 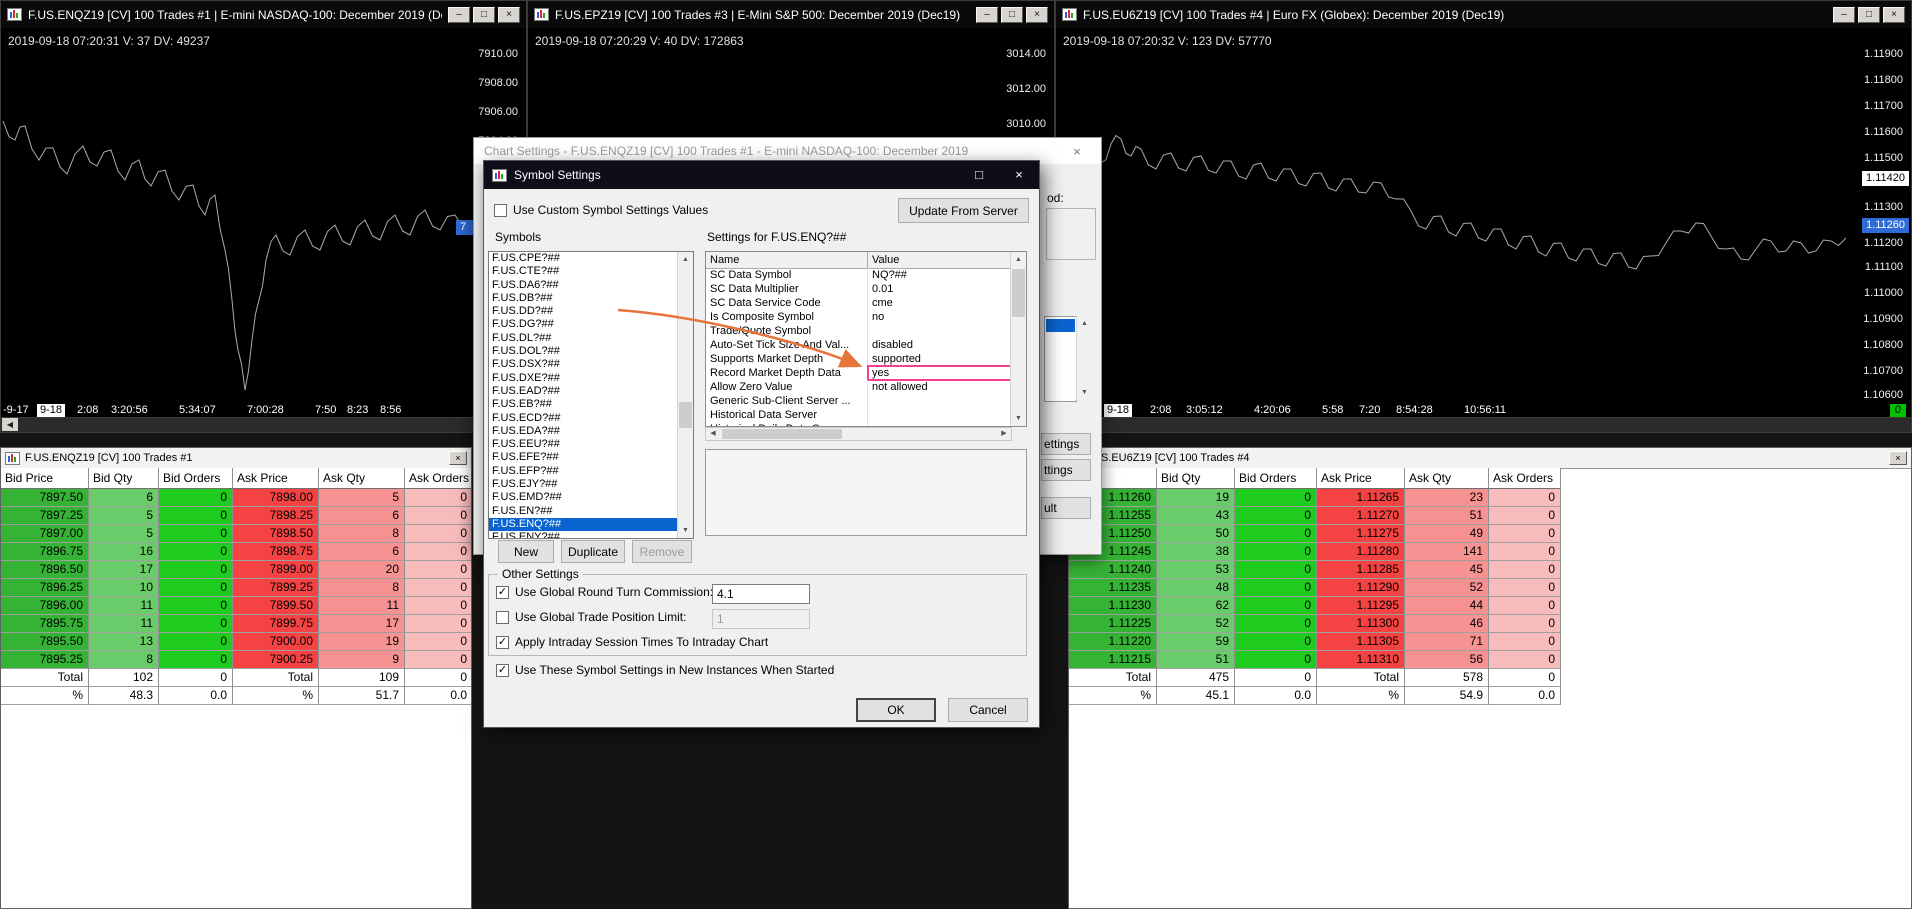 I want to click on depth-row: 1.11235 48 0 1.11290 52 0, so click(x=1315, y=588).